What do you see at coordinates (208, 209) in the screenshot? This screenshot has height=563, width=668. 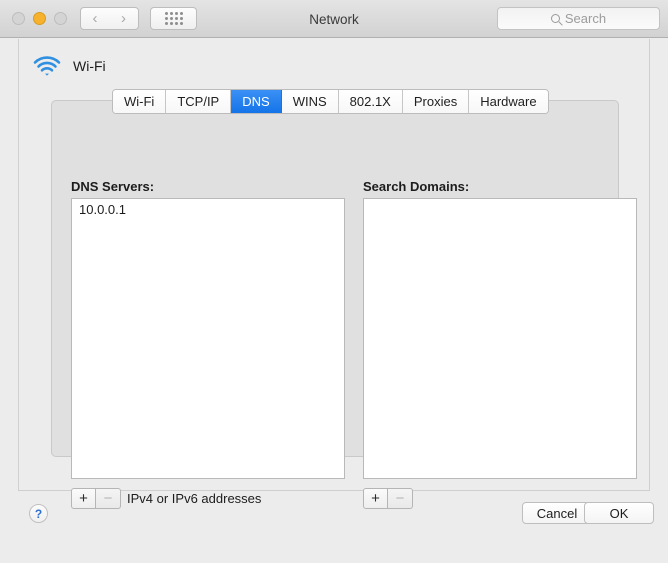 I see `list-item: 10.0.0.1` at bounding box center [208, 209].